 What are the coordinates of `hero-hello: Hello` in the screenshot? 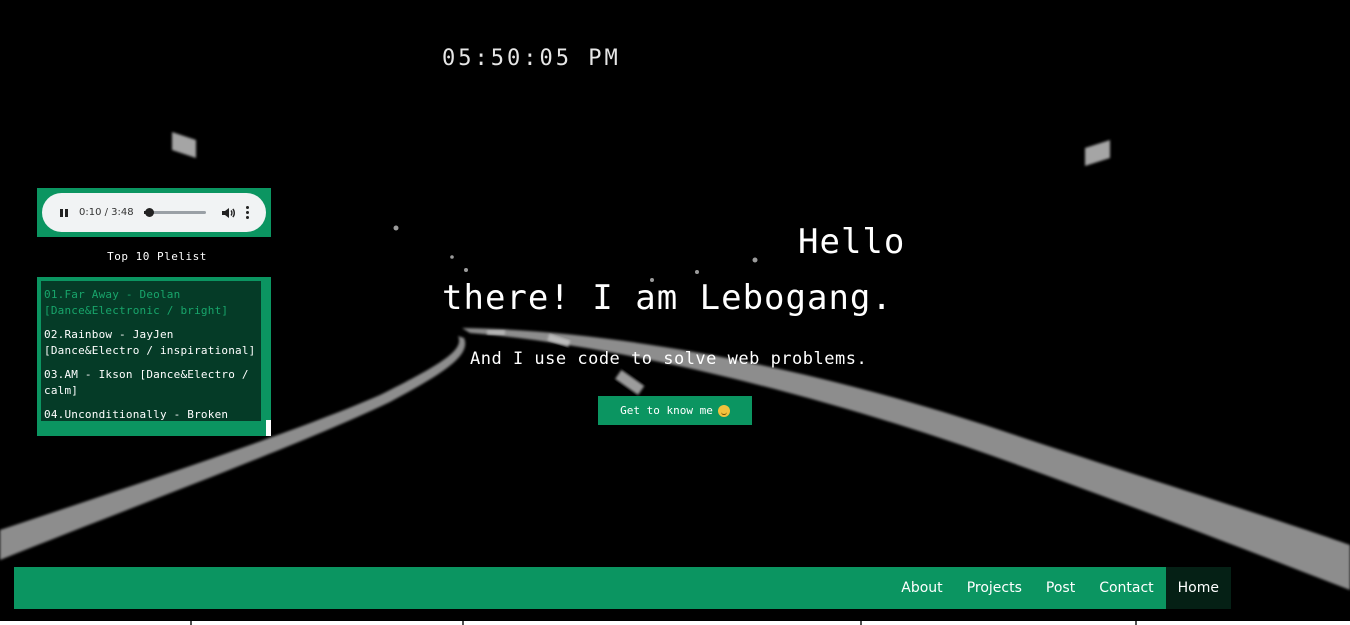 It's located at (852, 242).